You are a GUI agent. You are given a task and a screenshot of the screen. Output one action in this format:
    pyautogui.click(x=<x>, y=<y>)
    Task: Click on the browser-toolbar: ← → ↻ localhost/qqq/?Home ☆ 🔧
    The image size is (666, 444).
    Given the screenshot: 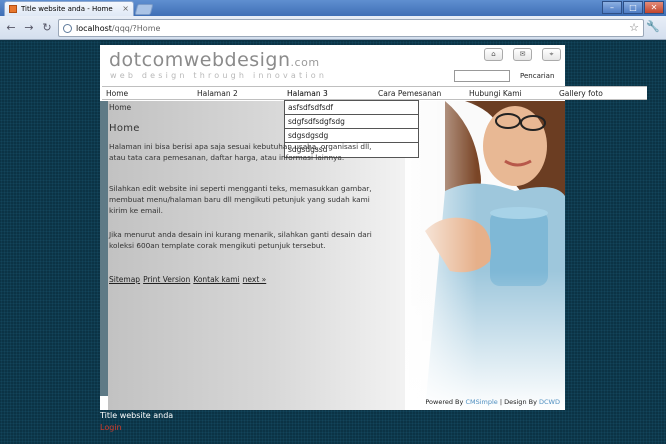 What is the action you would take?
    pyautogui.click(x=333, y=28)
    